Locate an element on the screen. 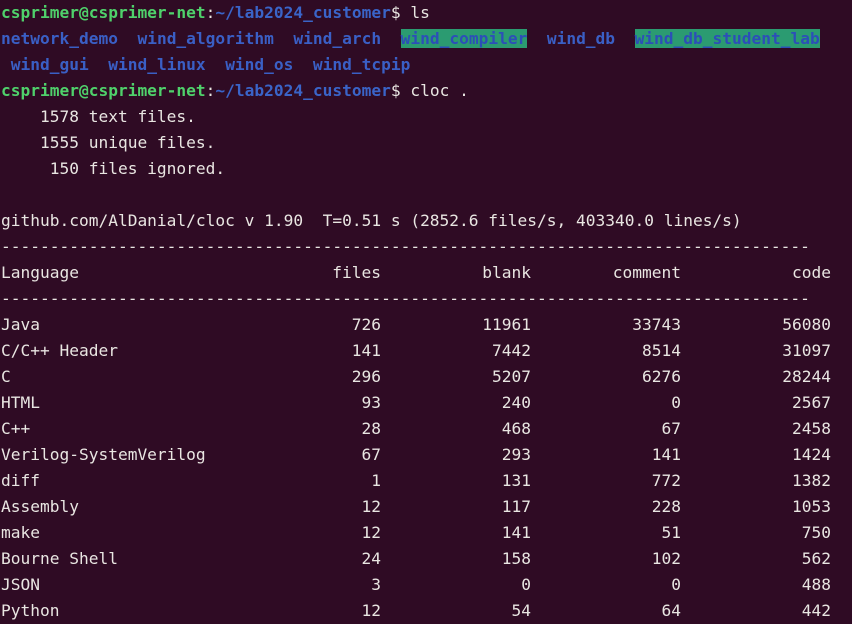 Image resolution: width=852 pixels, height=624 pixels. header-files: files is located at coordinates (356, 272).